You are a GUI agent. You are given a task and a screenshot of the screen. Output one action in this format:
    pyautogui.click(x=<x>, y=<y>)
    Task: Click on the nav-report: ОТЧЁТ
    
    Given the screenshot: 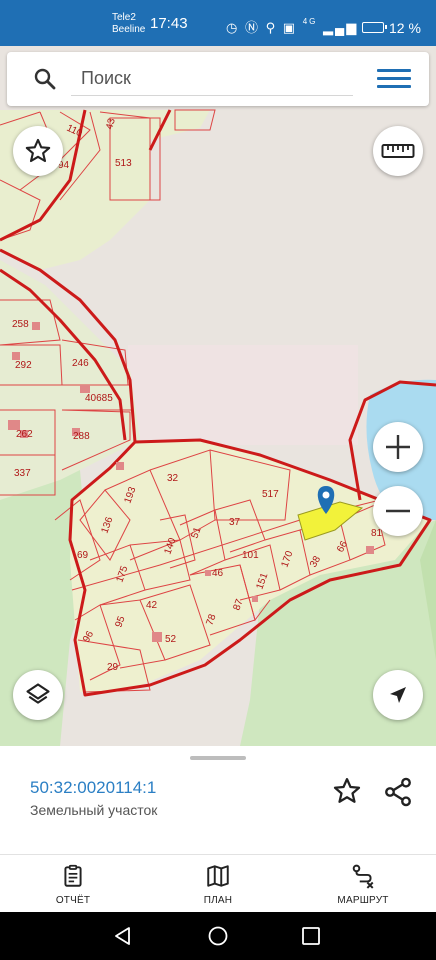 What is the action you would take?
    pyautogui.click(x=73, y=884)
    